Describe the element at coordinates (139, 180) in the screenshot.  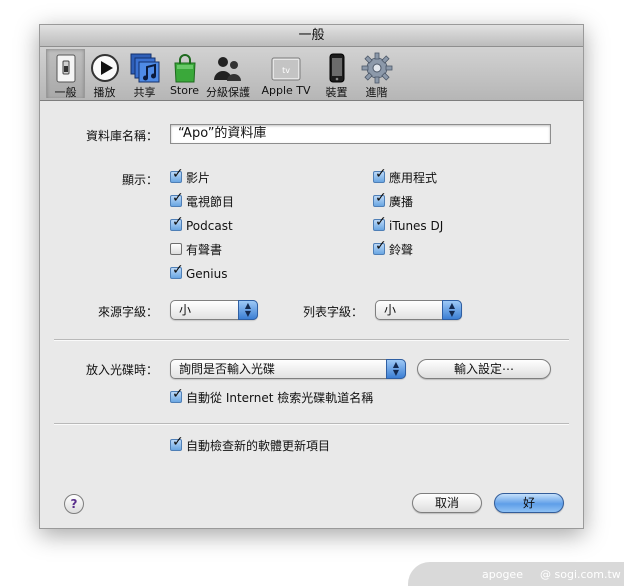
I see `show-label: 顯示：` at that location.